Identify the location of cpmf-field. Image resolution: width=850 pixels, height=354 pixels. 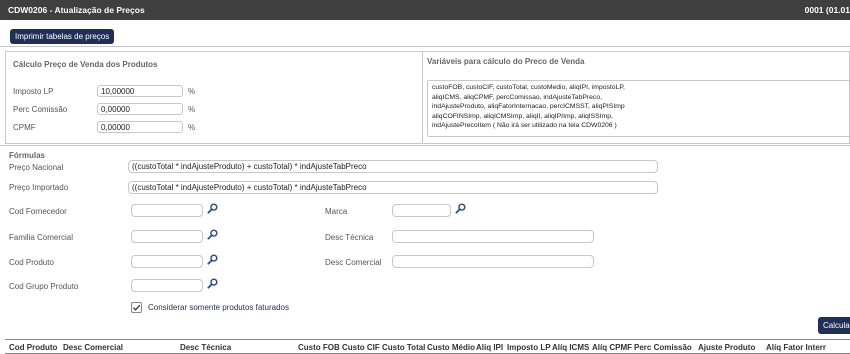
(140, 127).